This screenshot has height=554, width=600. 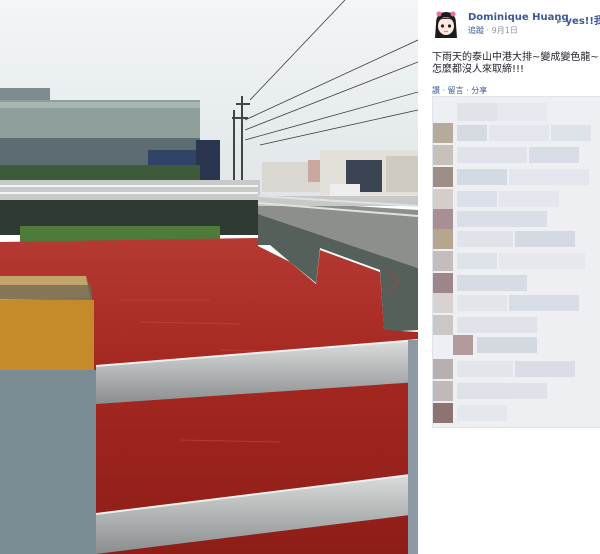 What do you see at coordinates (413, 447) in the screenshot?
I see `right-post` at bounding box center [413, 447].